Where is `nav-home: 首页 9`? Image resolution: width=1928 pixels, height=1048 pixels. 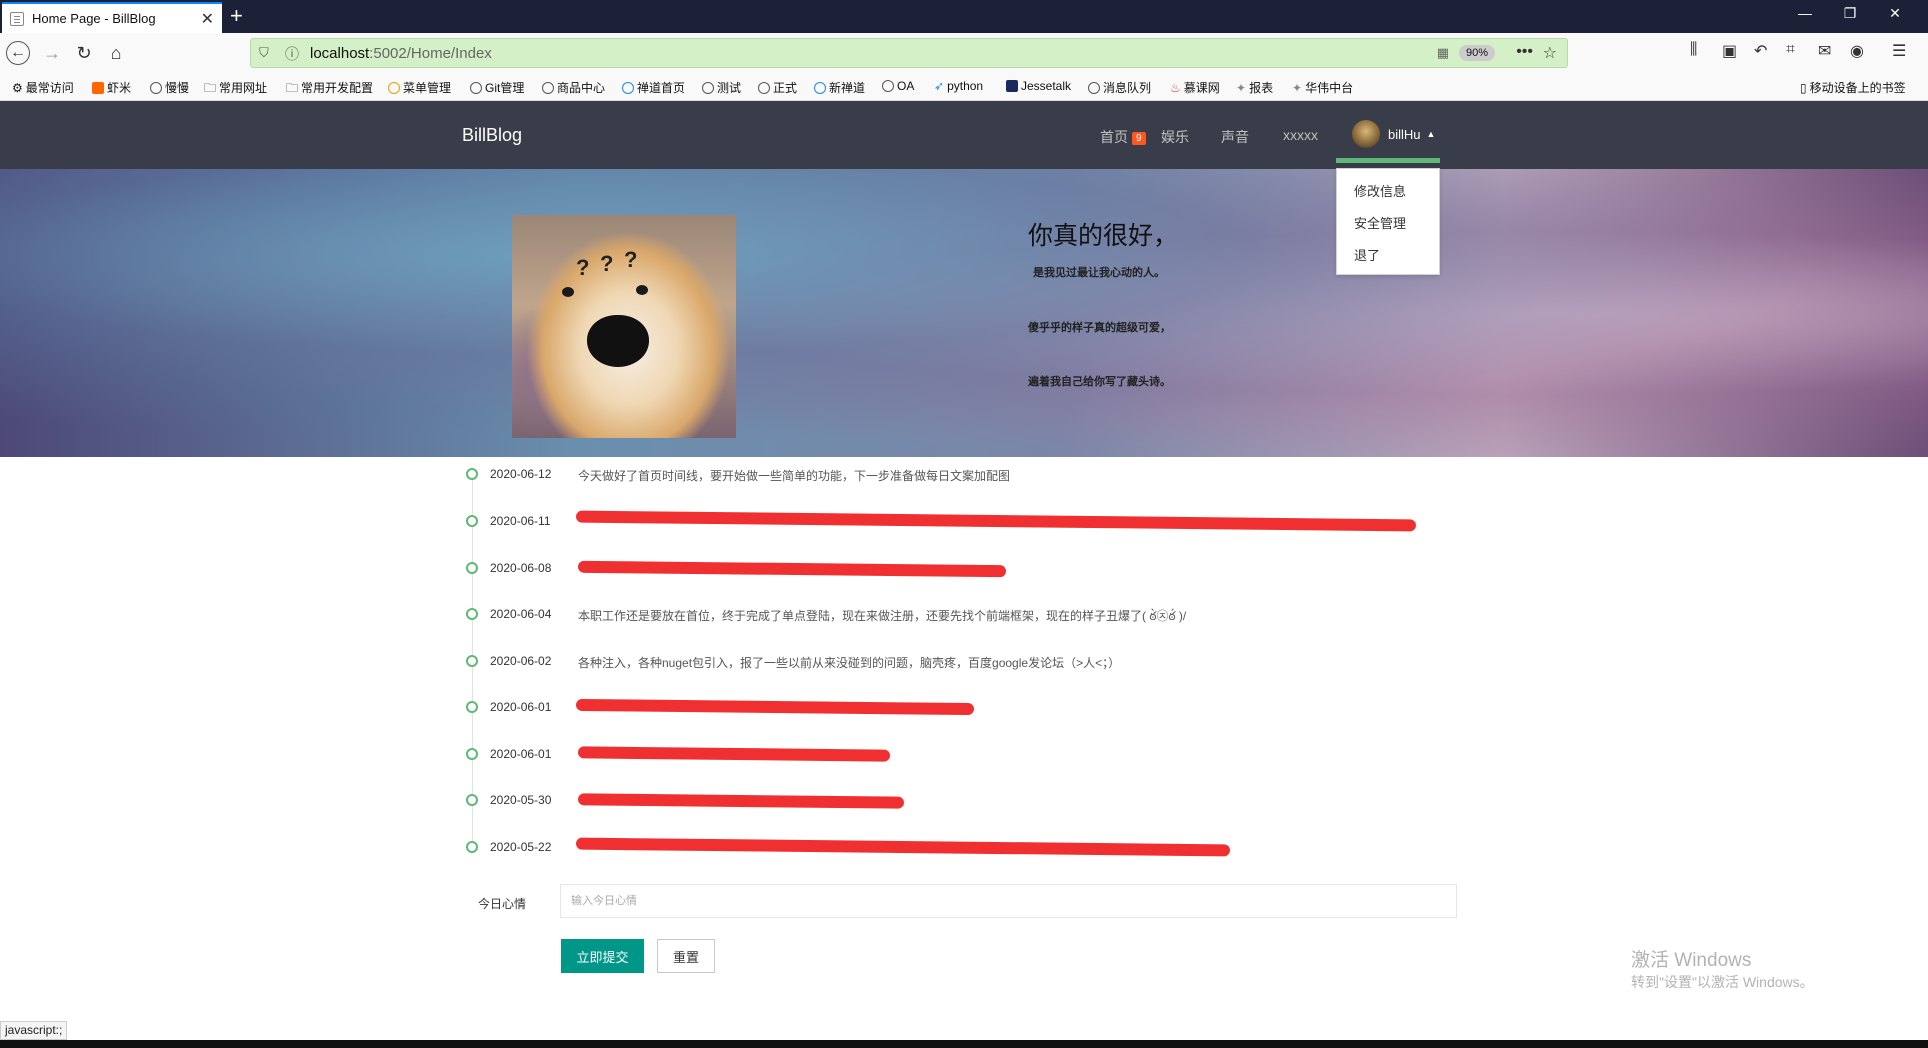 nav-home: 首页 9 is located at coordinates (1123, 137).